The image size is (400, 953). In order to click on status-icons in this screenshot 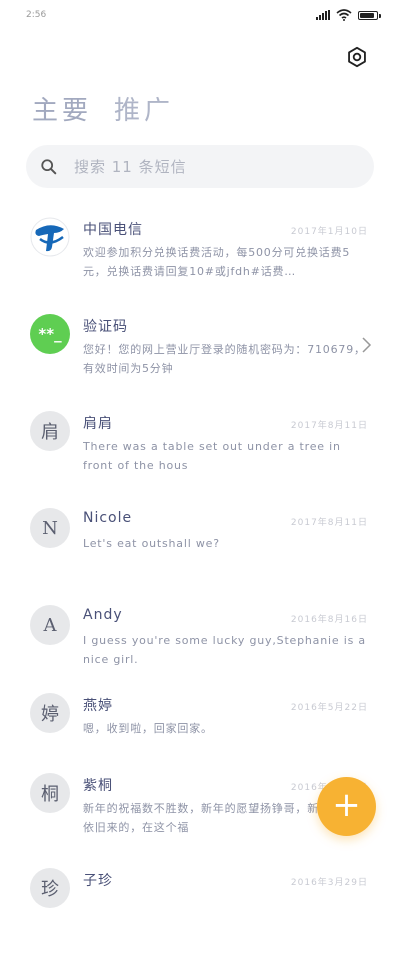, I will do `click(348, 15)`.